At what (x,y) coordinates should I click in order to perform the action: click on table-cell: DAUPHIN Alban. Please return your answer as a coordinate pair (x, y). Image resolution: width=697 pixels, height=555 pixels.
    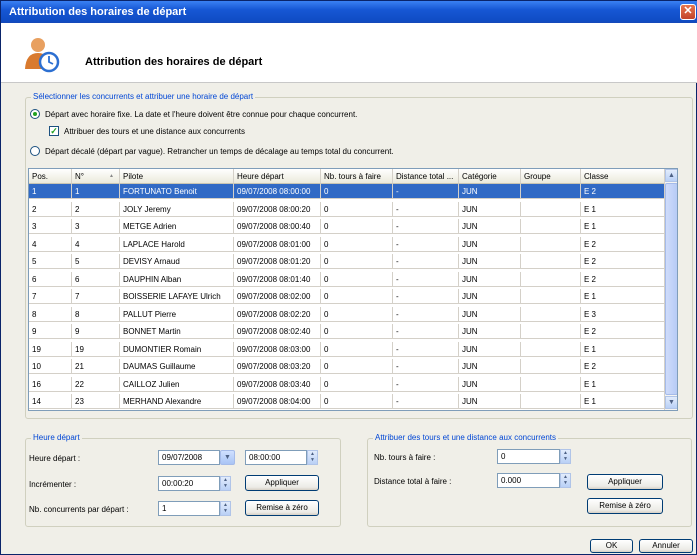
    Looking at the image, I should click on (177, 279).